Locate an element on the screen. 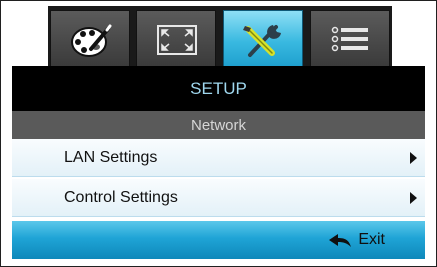 The width and height of the screenshot is (437, 267). fullscreen-icon is located at coordinates (177, 40).